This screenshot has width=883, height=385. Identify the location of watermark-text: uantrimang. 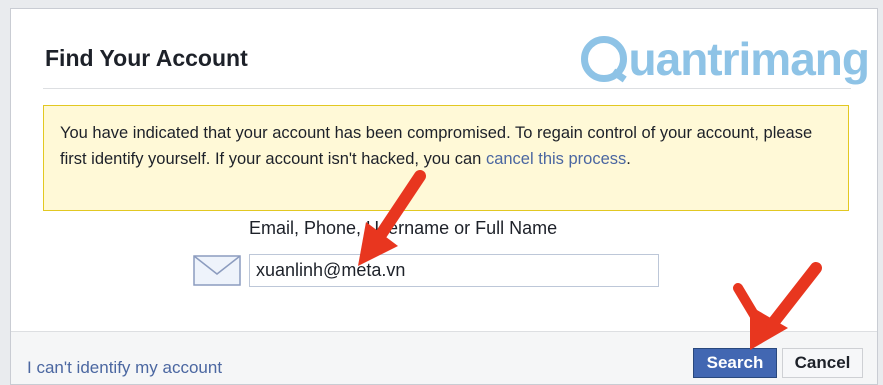
(749, 59).